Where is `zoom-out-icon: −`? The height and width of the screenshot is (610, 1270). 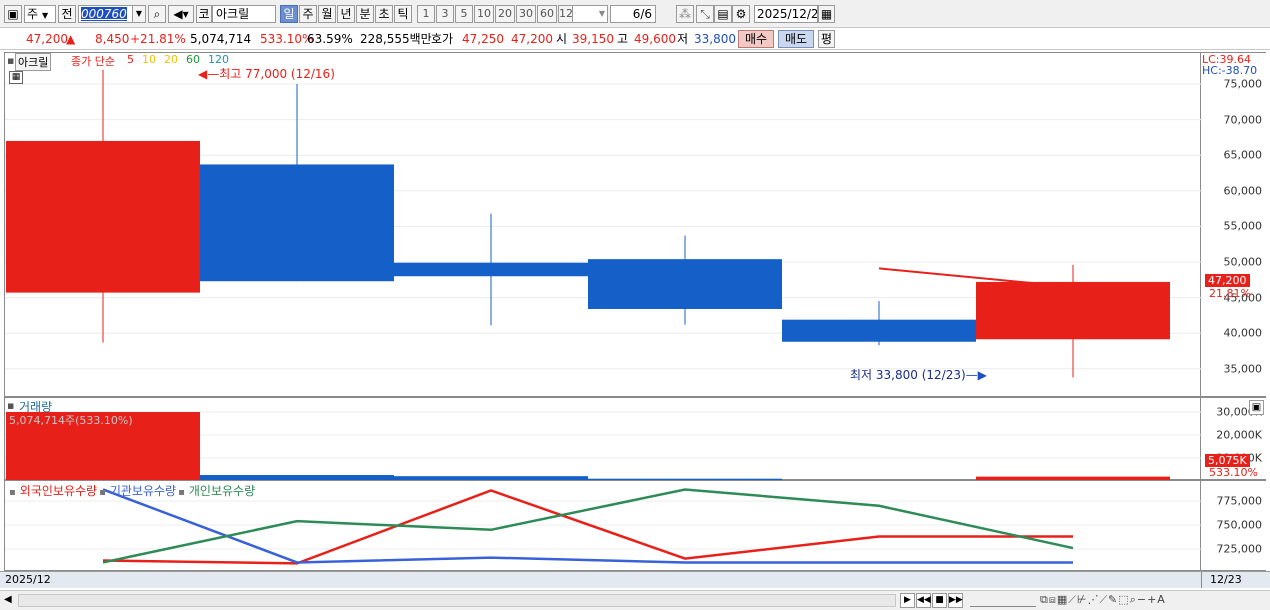
zoom-out-icon: − is located at coordinates (1142, 599).